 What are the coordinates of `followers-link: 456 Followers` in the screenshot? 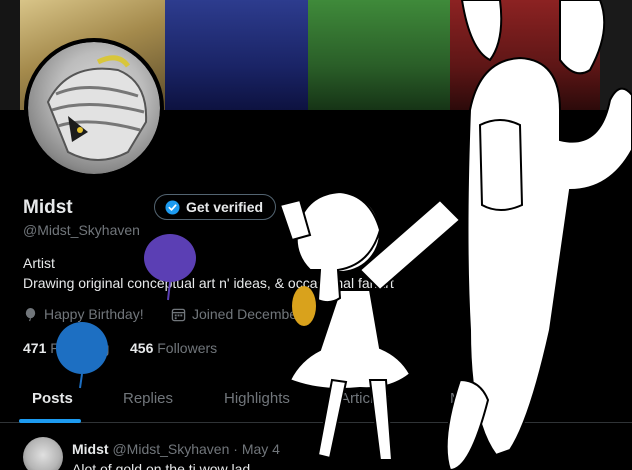 It's located at (173, 348).